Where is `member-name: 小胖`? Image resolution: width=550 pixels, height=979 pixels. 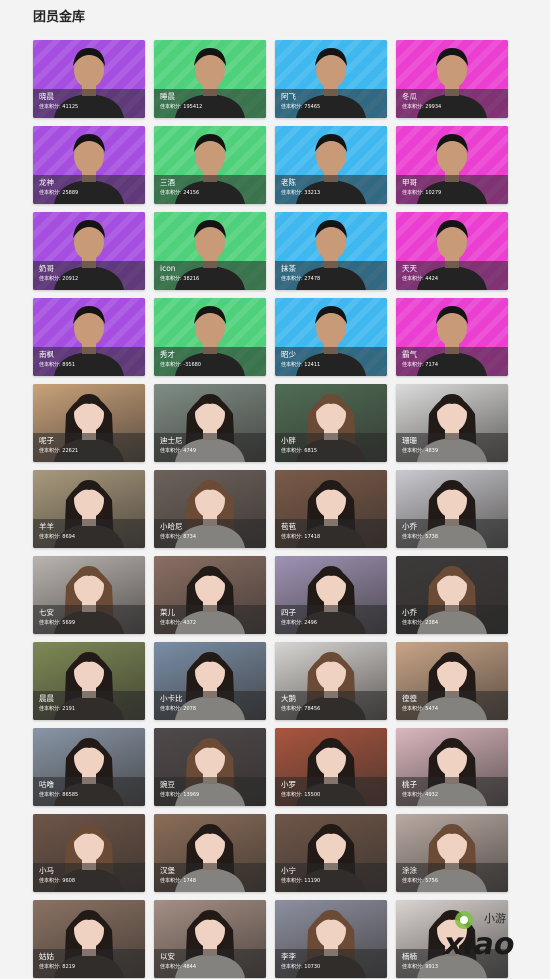 member-name: 小胖 is located at coordinates (288, 440).